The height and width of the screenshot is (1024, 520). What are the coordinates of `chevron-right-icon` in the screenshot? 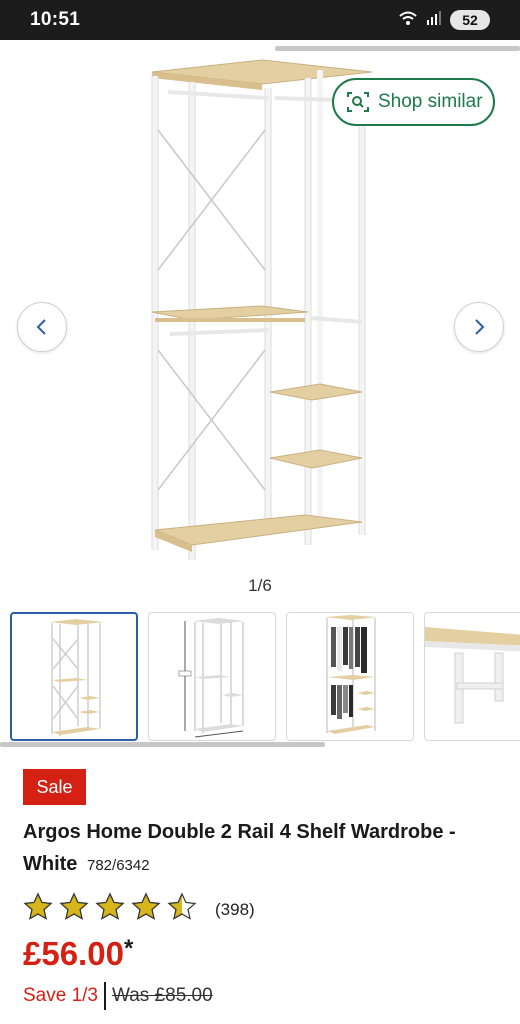 It's located at (480, 327).